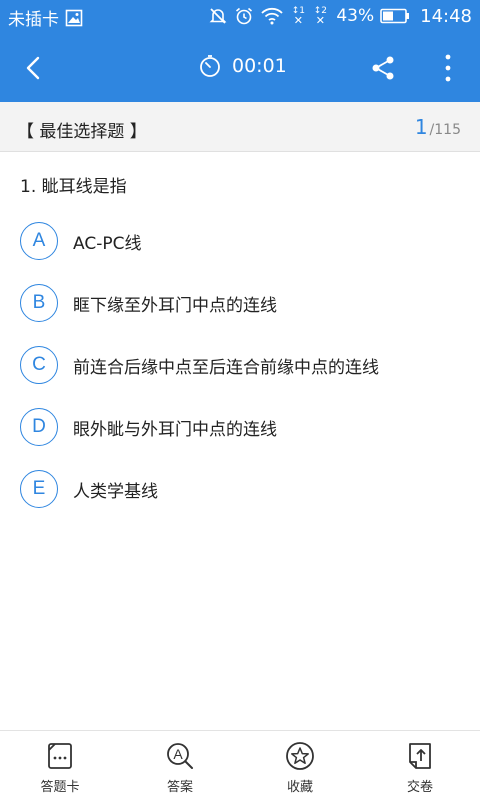 The width and height of the screenshot is (480, 800). Describe the element at coordinates (240, 489) in the screenshot. I see `option-e: E 人类学基线` at that location.